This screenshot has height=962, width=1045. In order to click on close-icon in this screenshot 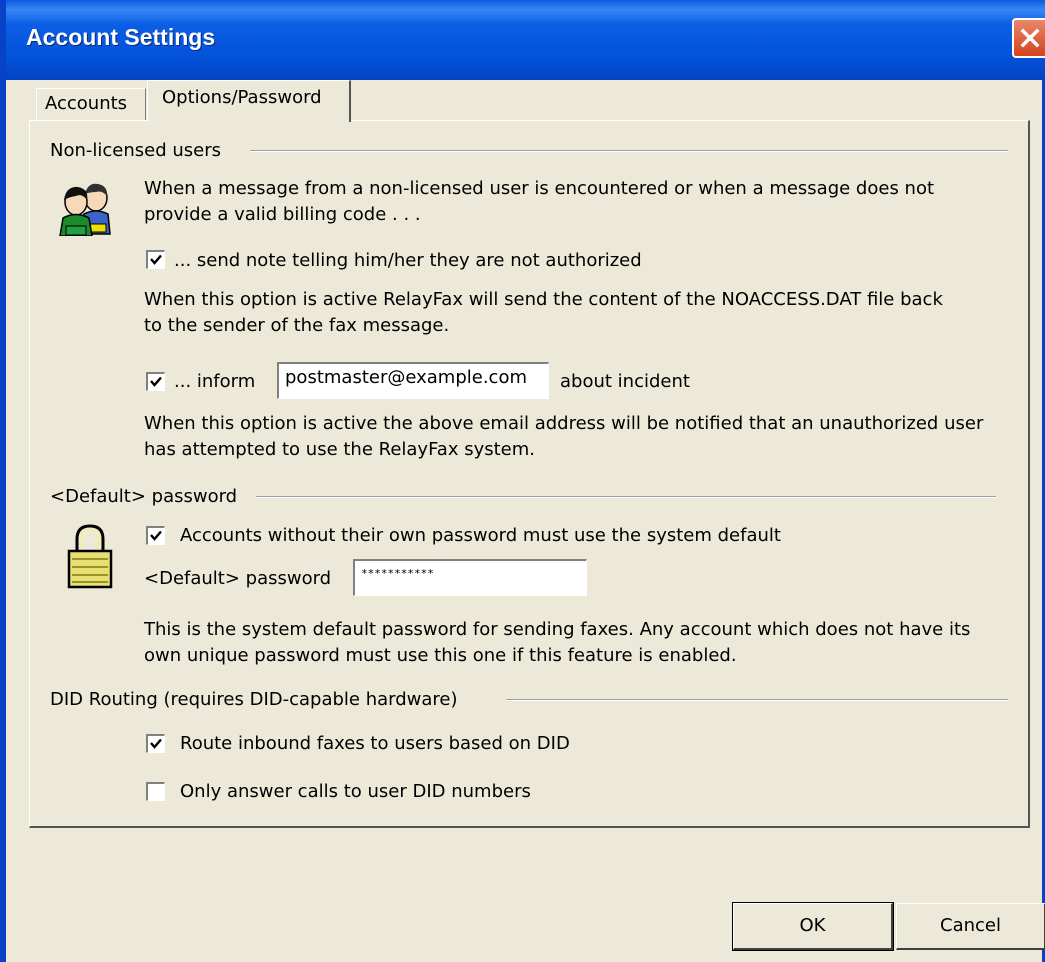, I will do `click(1030, 38)`.